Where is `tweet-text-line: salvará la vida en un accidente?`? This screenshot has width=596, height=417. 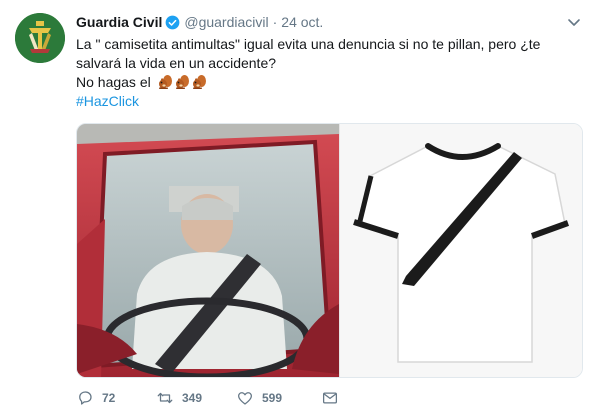
tweet-text-line: salvará la vida en un accidente? is located at coordinates (176, 63).